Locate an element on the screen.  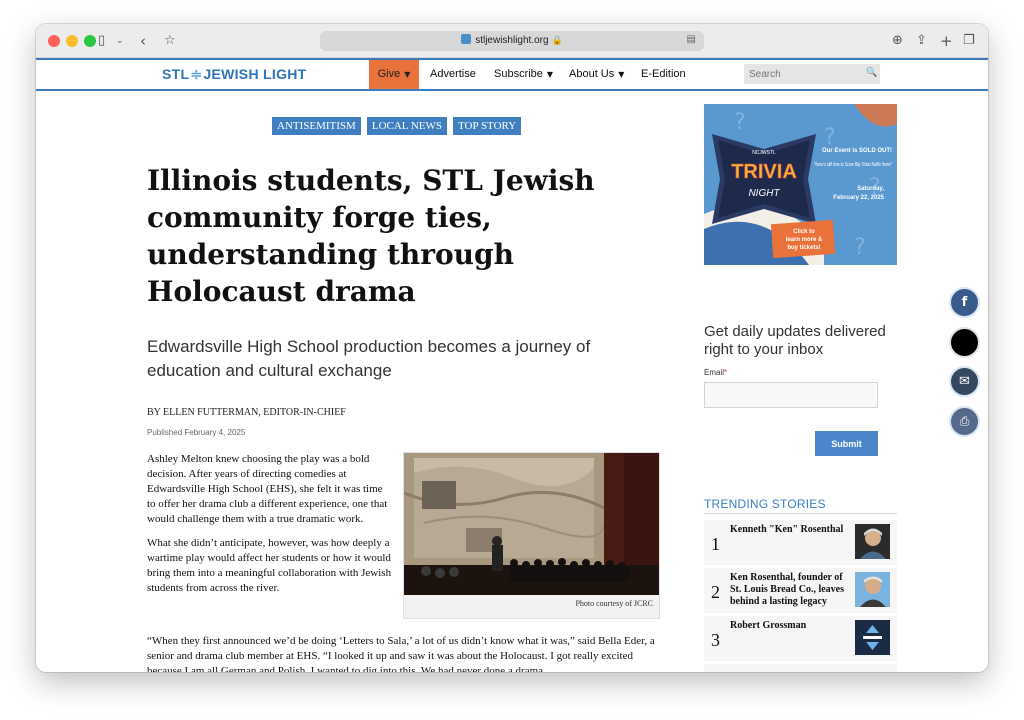
nav-about: About Us ▼ is located at coordinates (596, 74).